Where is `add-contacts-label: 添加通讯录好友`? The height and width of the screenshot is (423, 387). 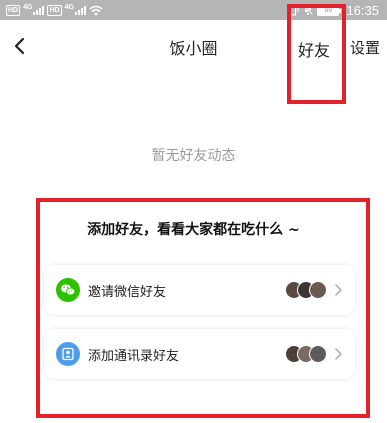
add-contacts-label: 添加通讯录好友 is located at coordinates (134, 356).